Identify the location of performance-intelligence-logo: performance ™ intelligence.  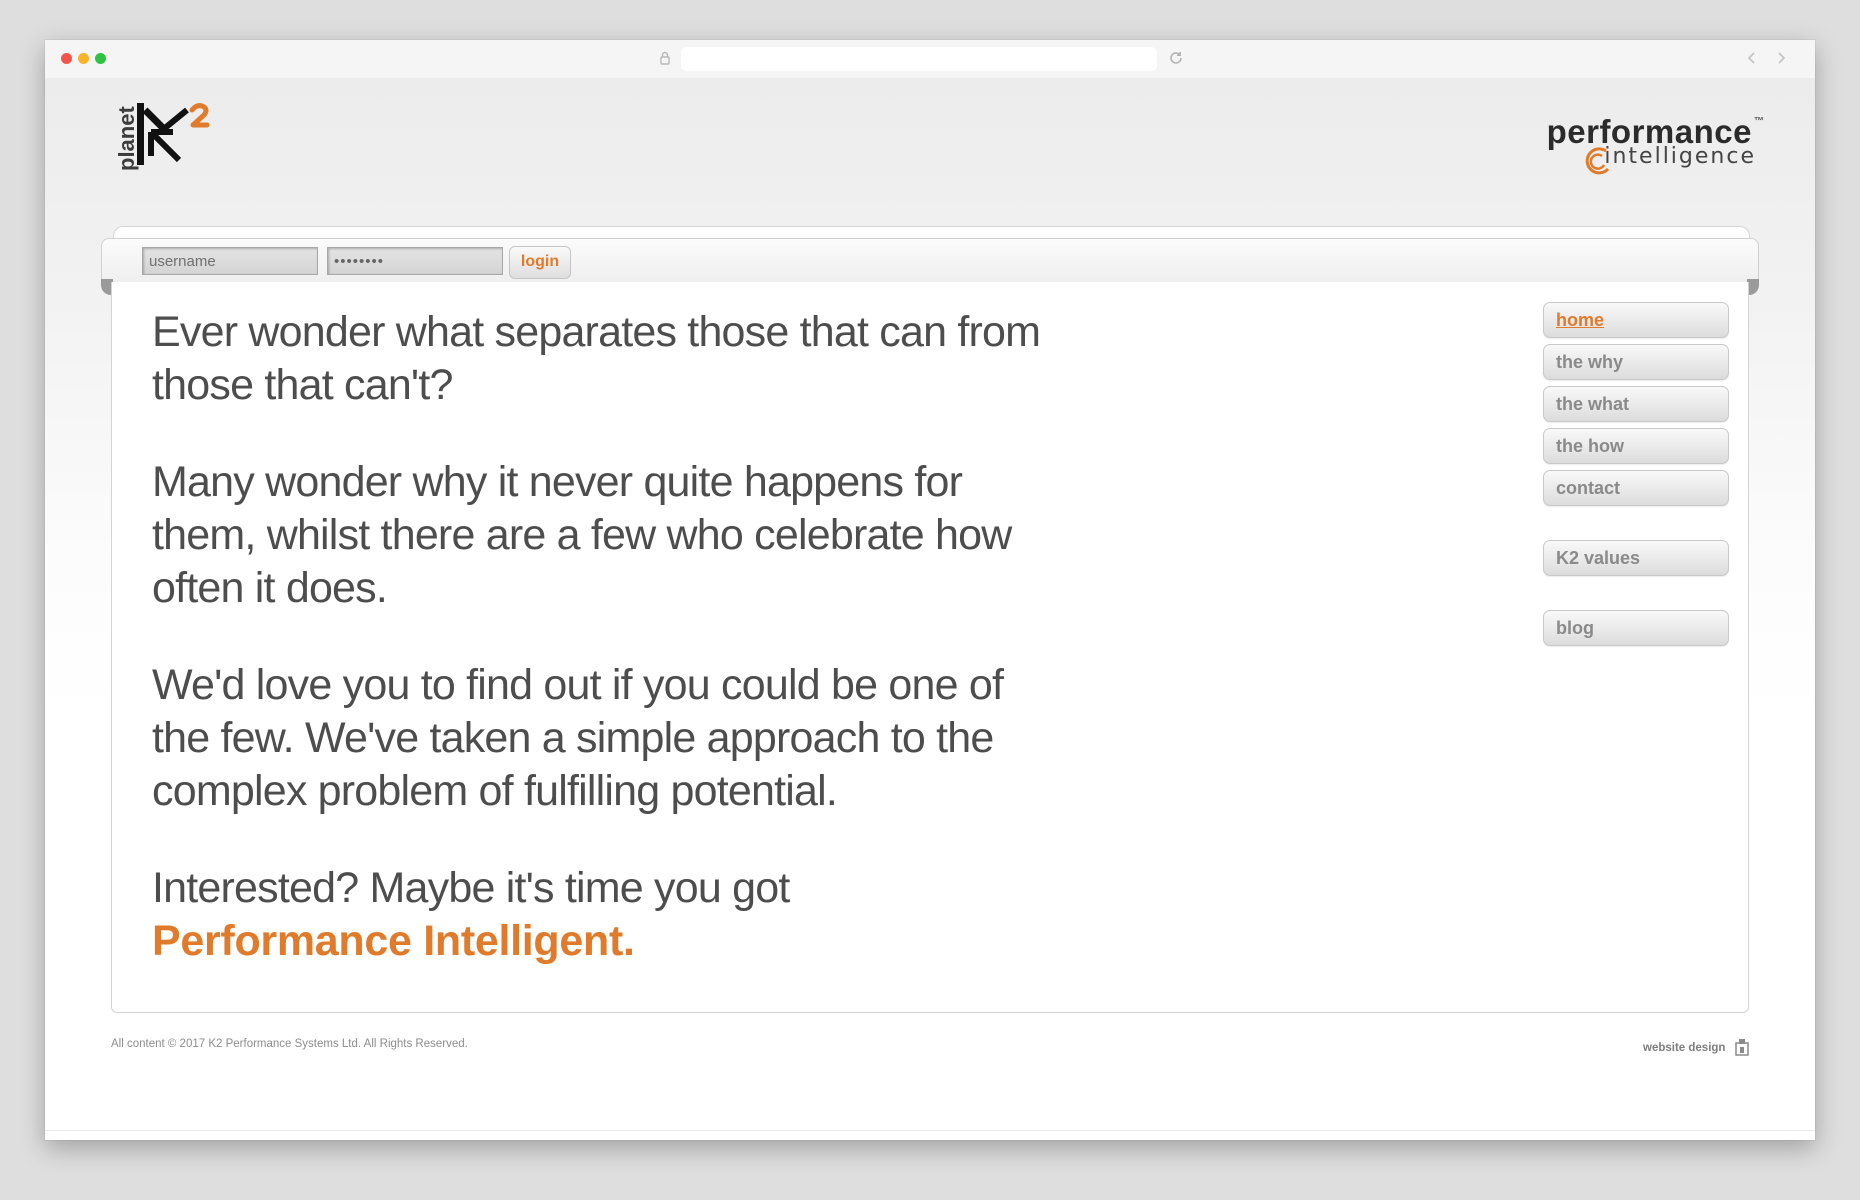
(1655, 149).